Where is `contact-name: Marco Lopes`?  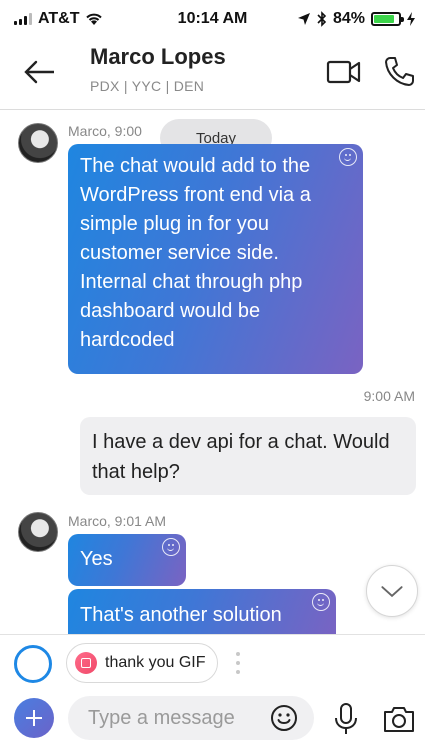 contact-name: Marco Lopes is located at coordinates (158, 57).